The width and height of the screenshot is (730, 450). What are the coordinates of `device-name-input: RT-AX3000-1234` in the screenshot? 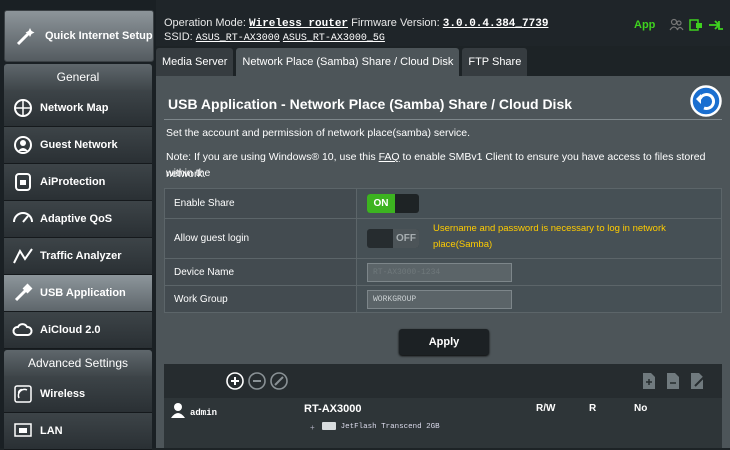 It's located at (439, 272).